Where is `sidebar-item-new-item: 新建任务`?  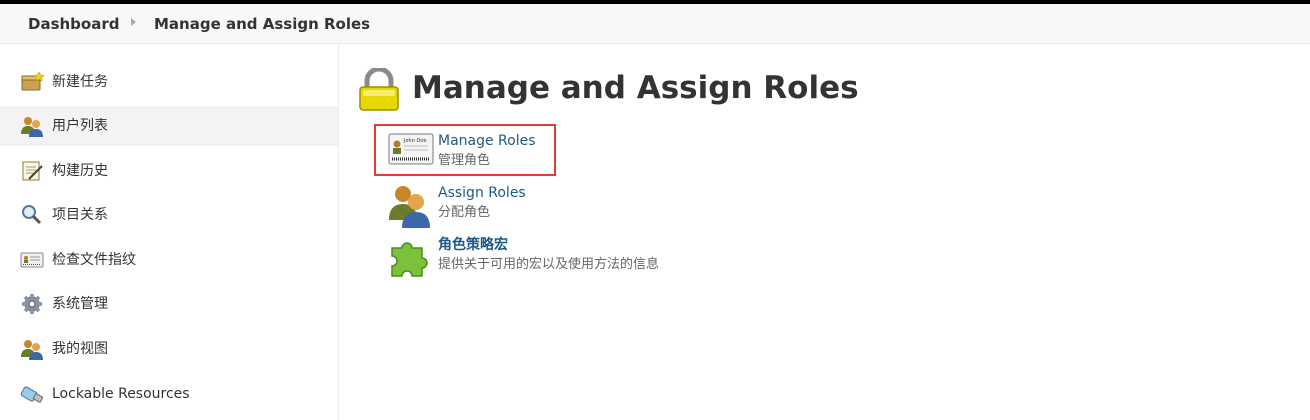 sidebar-item-new-item: 新建任务 is located at coordinates (169, 82).